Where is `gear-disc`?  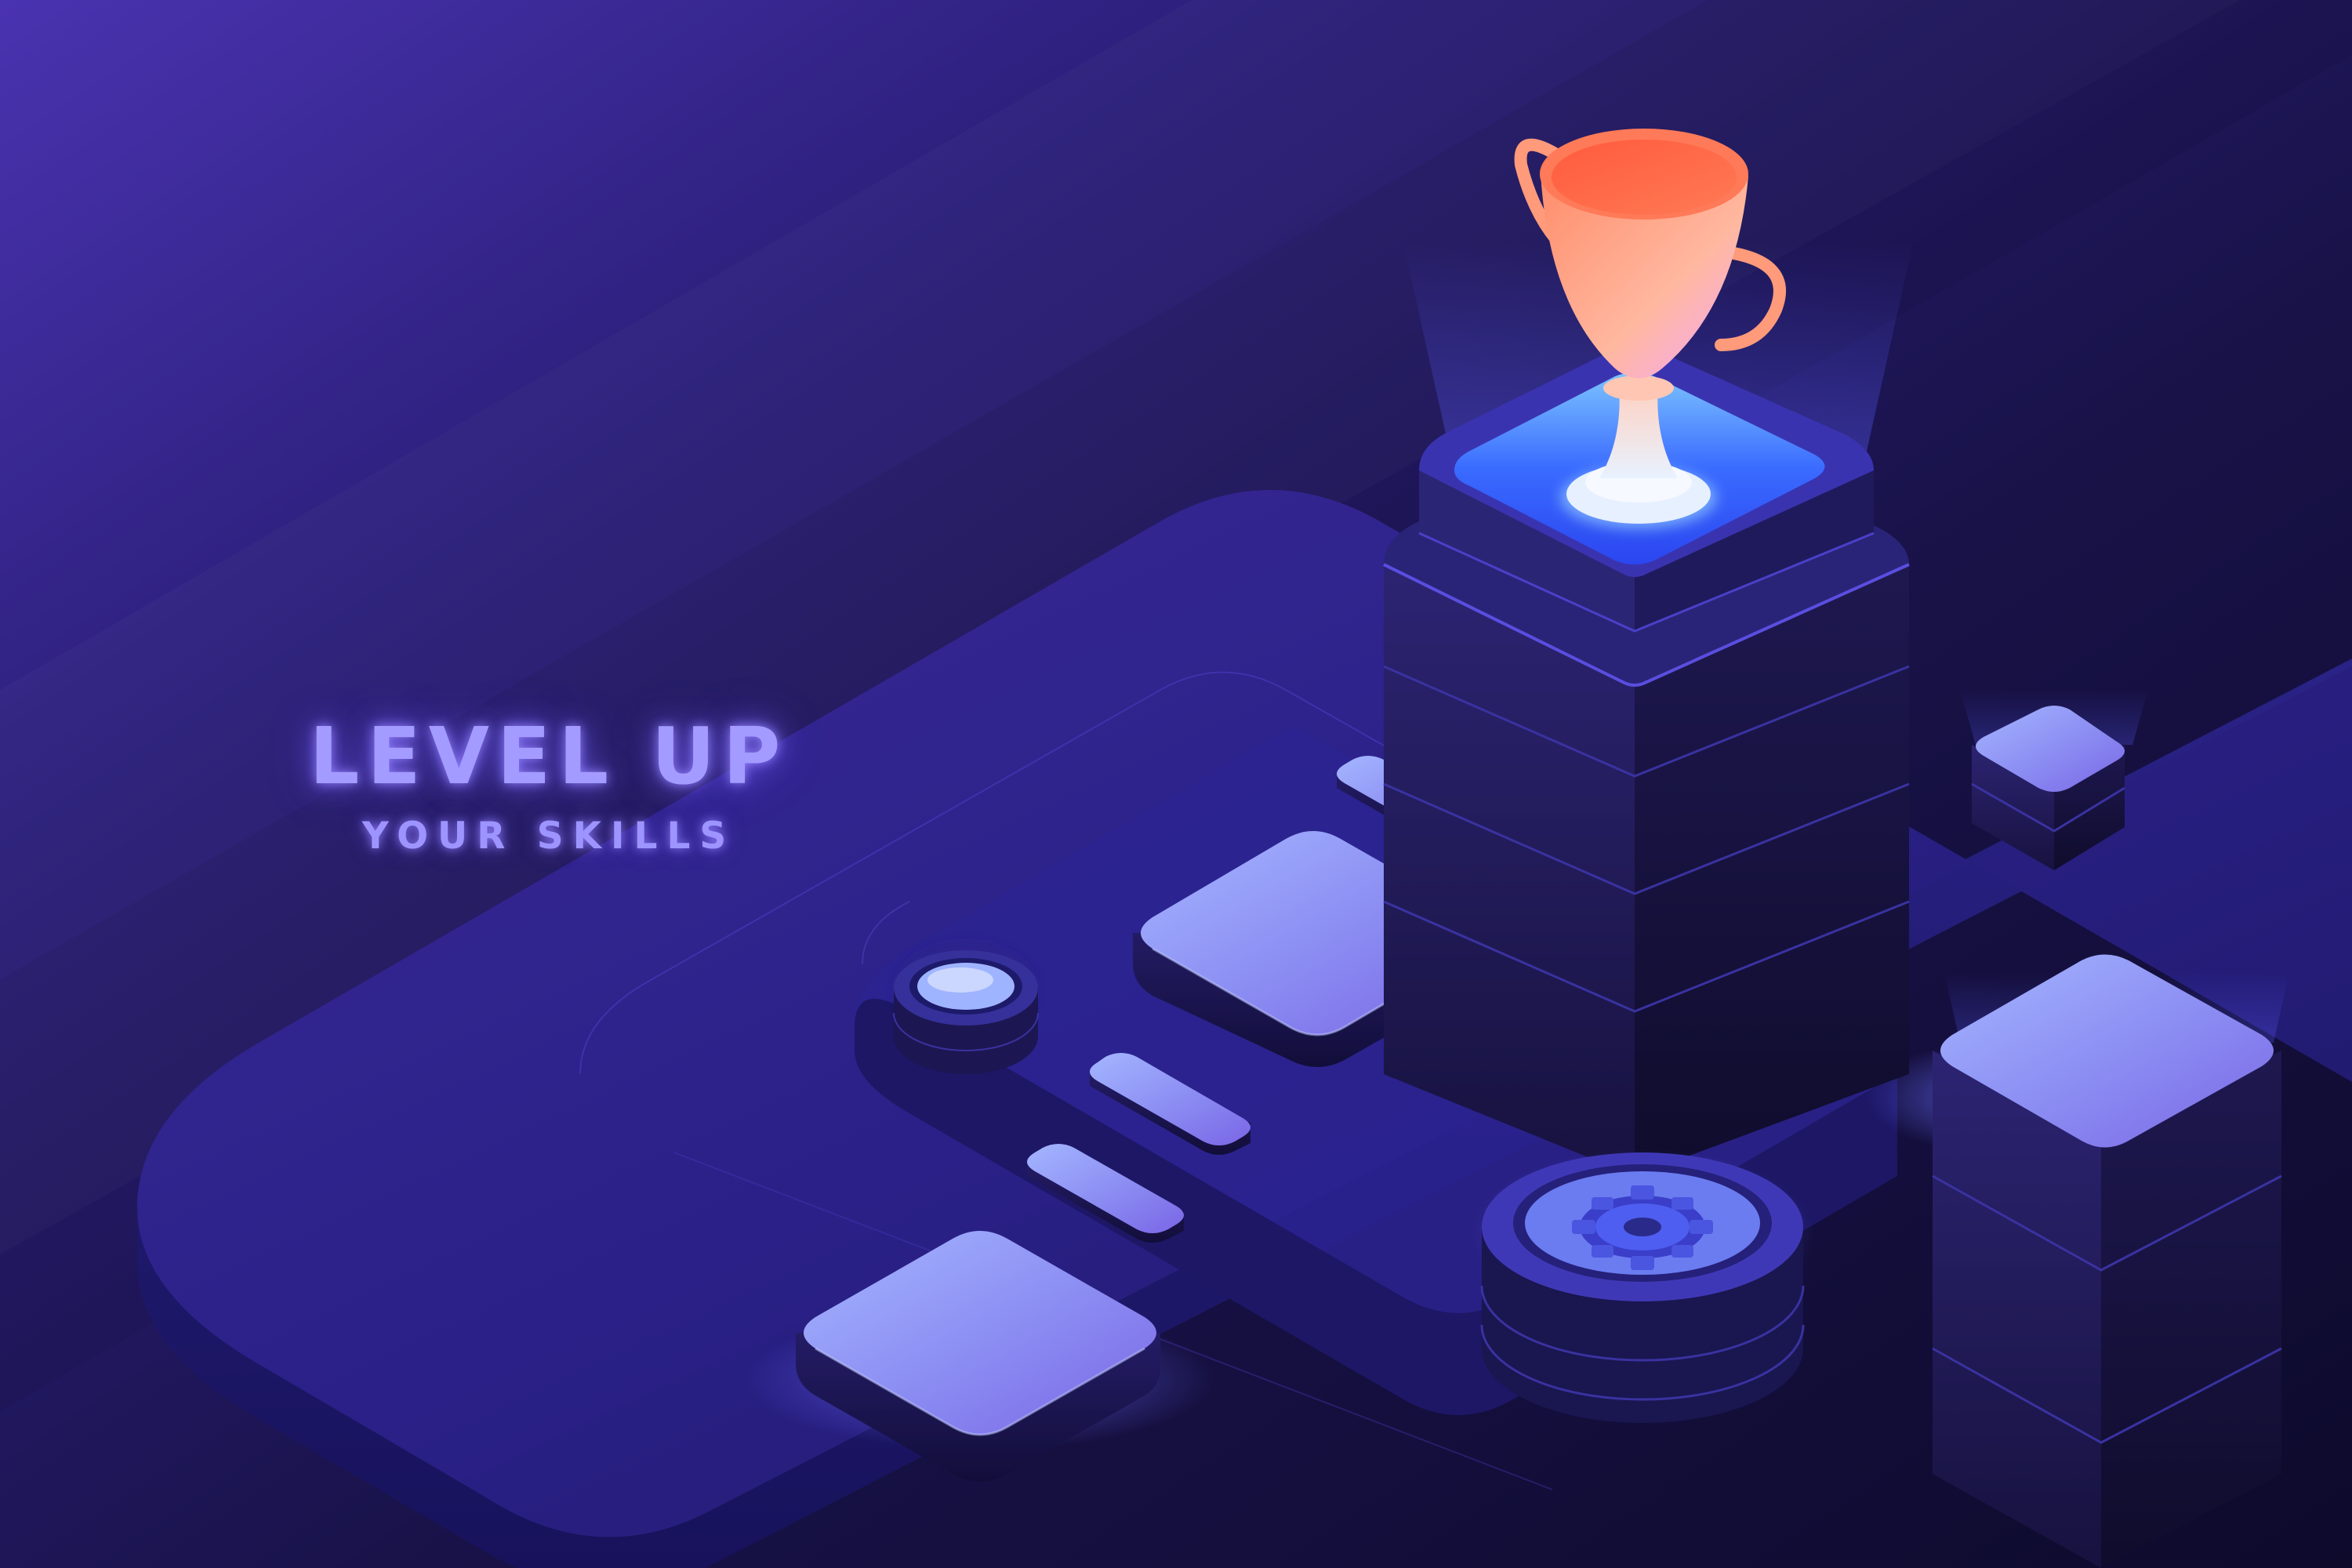
gear-disc is located at coordinates (1642, 1286).